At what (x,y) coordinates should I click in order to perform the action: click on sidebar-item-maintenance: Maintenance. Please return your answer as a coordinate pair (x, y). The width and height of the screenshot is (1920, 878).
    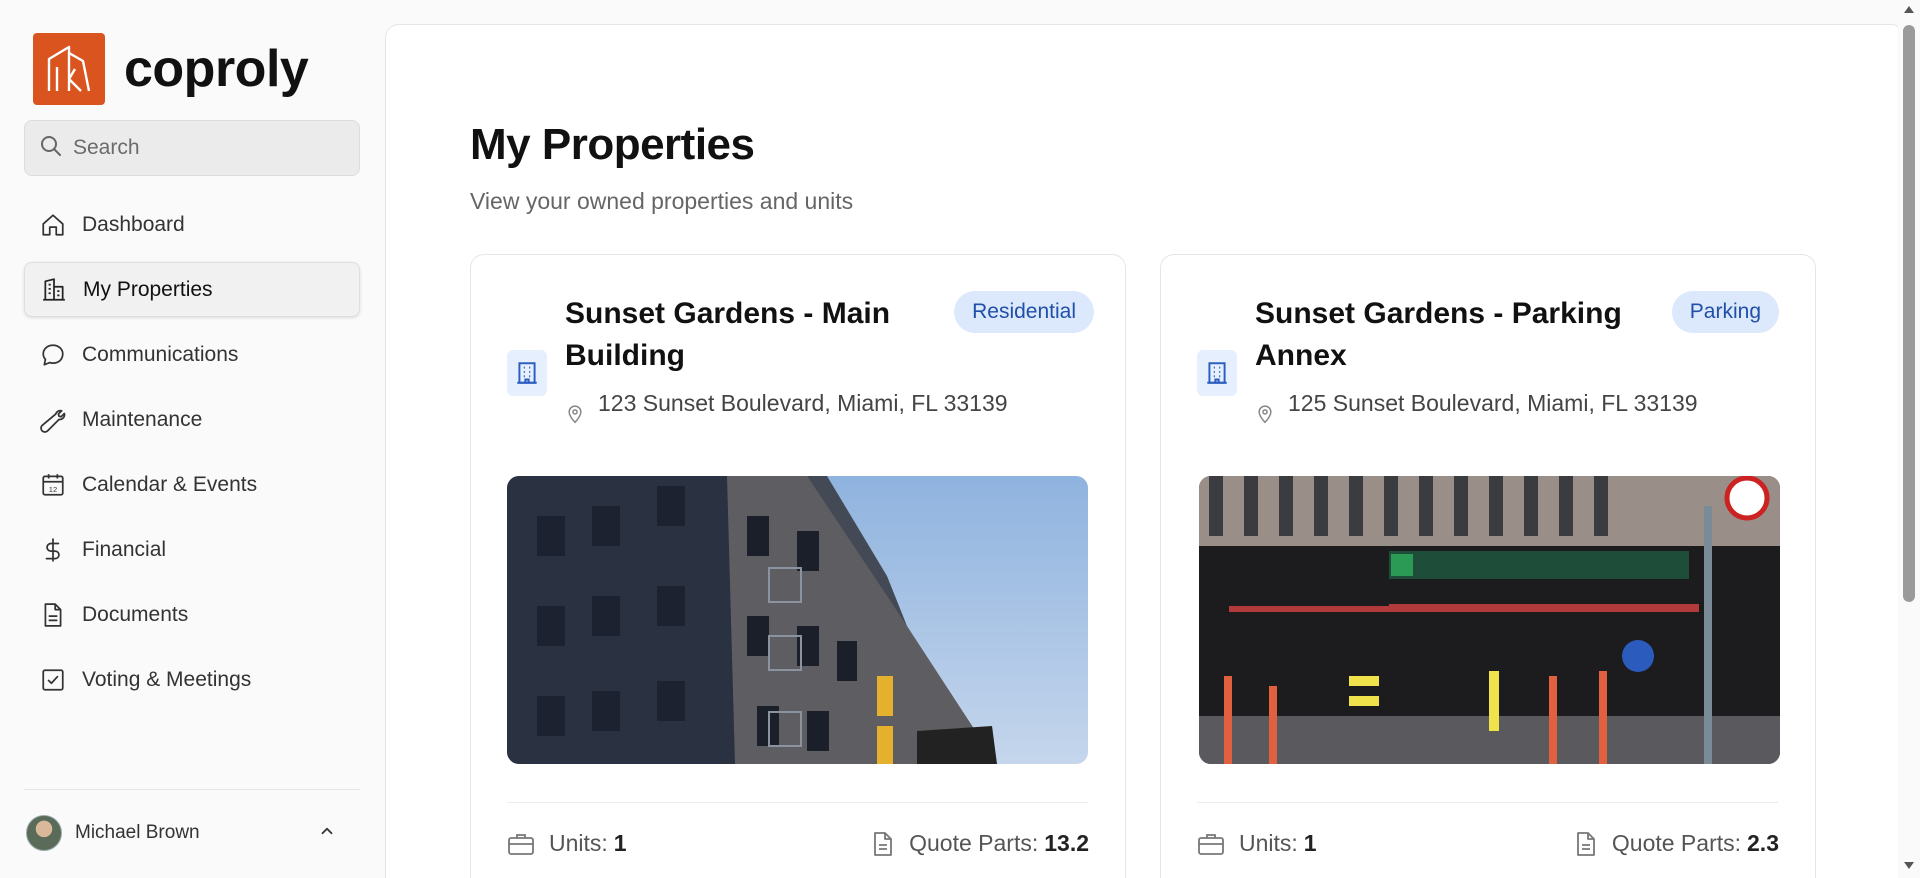
    Looking at the image, I should click on (192, 419).